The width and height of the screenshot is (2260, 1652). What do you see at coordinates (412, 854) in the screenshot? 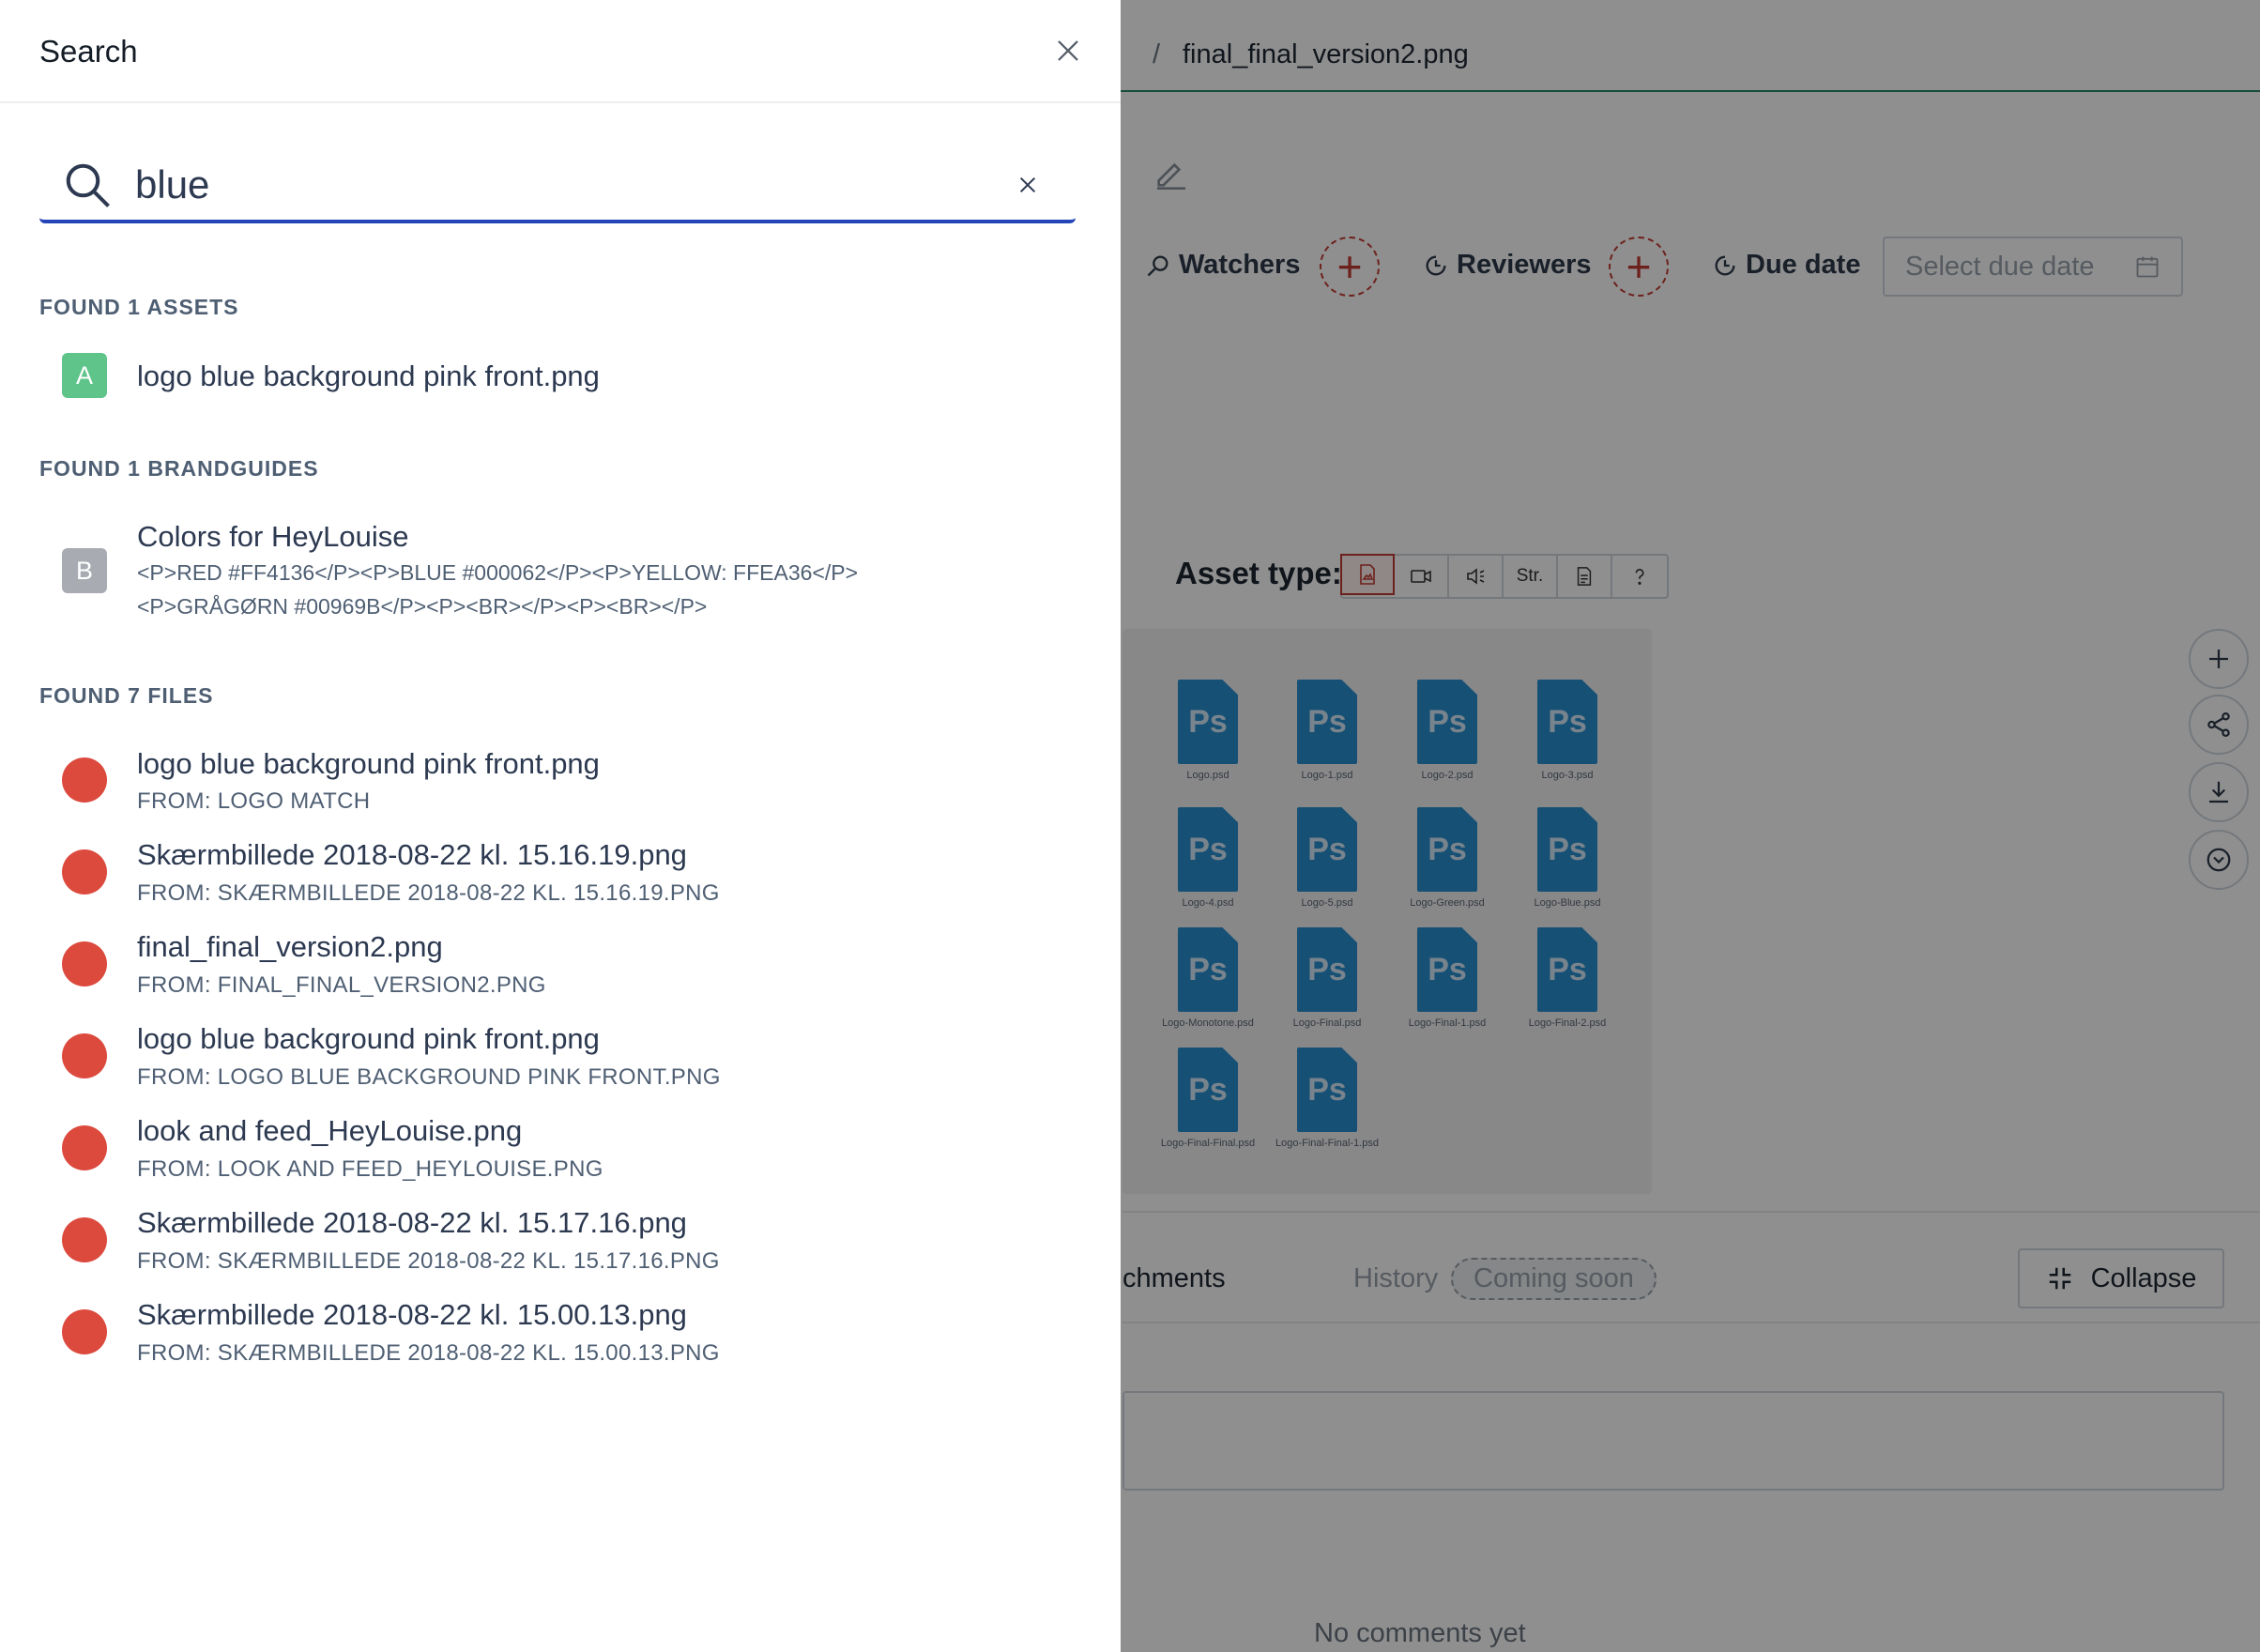
I see `file-name: Skærmbillede 2018-08-22 kl. 15.16.19.png` at bounding box center [412, 854].